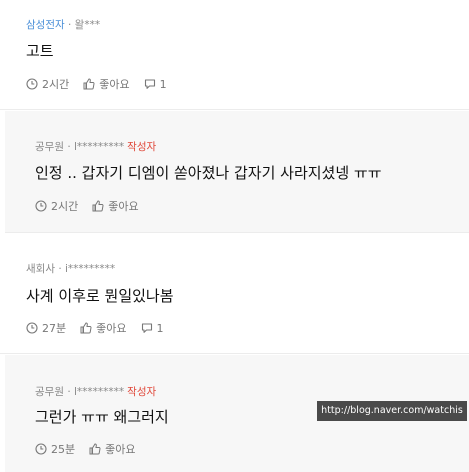  I want to click on time-info: 25분, so click(55, 449).